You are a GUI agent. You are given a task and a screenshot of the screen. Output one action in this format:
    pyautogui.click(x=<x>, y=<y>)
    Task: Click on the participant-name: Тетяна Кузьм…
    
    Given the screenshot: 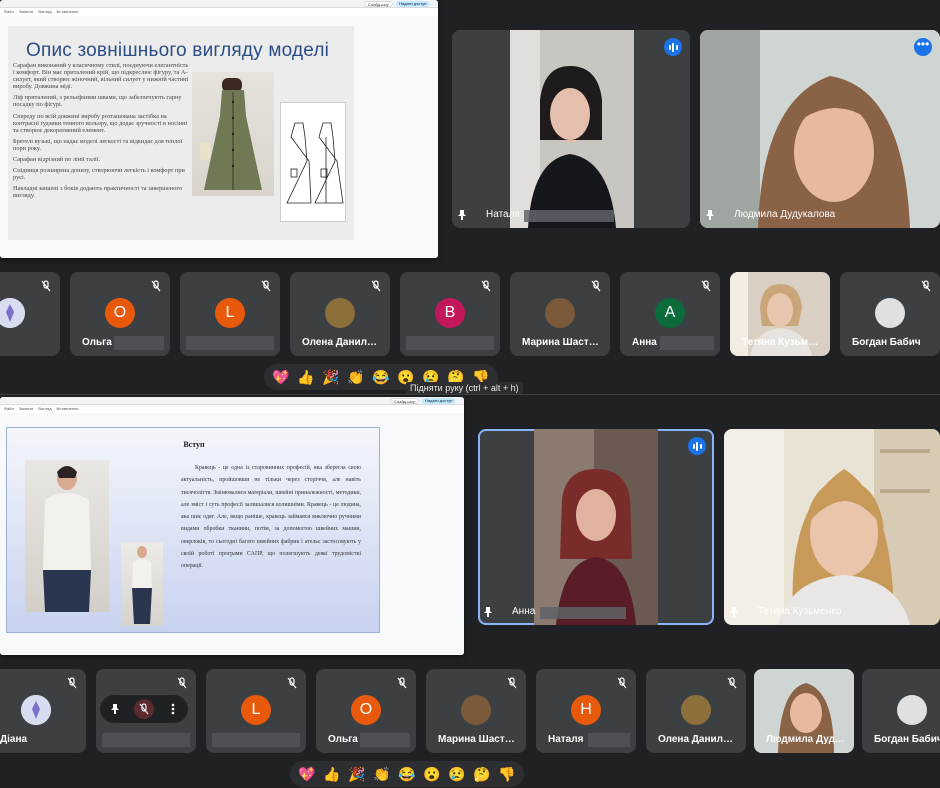 What is the action you would take?
    pyautogui.click(x=780, y=342)
    